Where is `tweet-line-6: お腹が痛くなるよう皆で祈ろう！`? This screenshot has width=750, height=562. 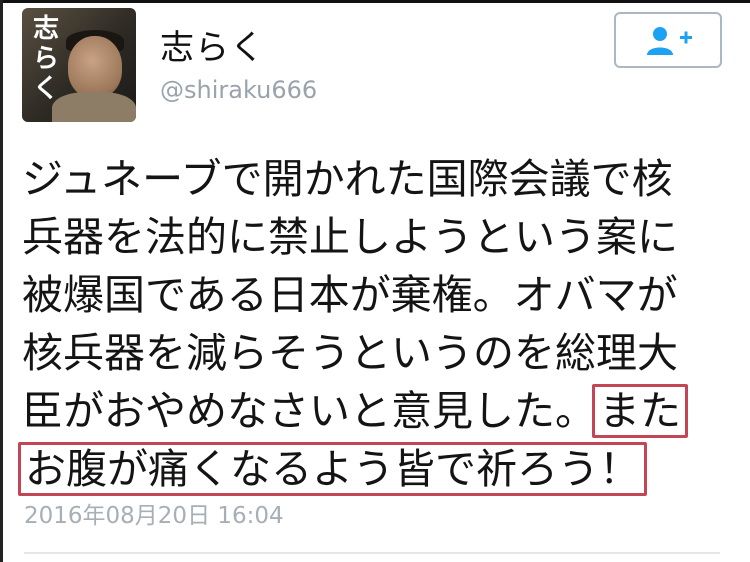 tweet-line-6: お腹が痛くなるよう皆で祈ろう！ is located at coordinates (375, 469).